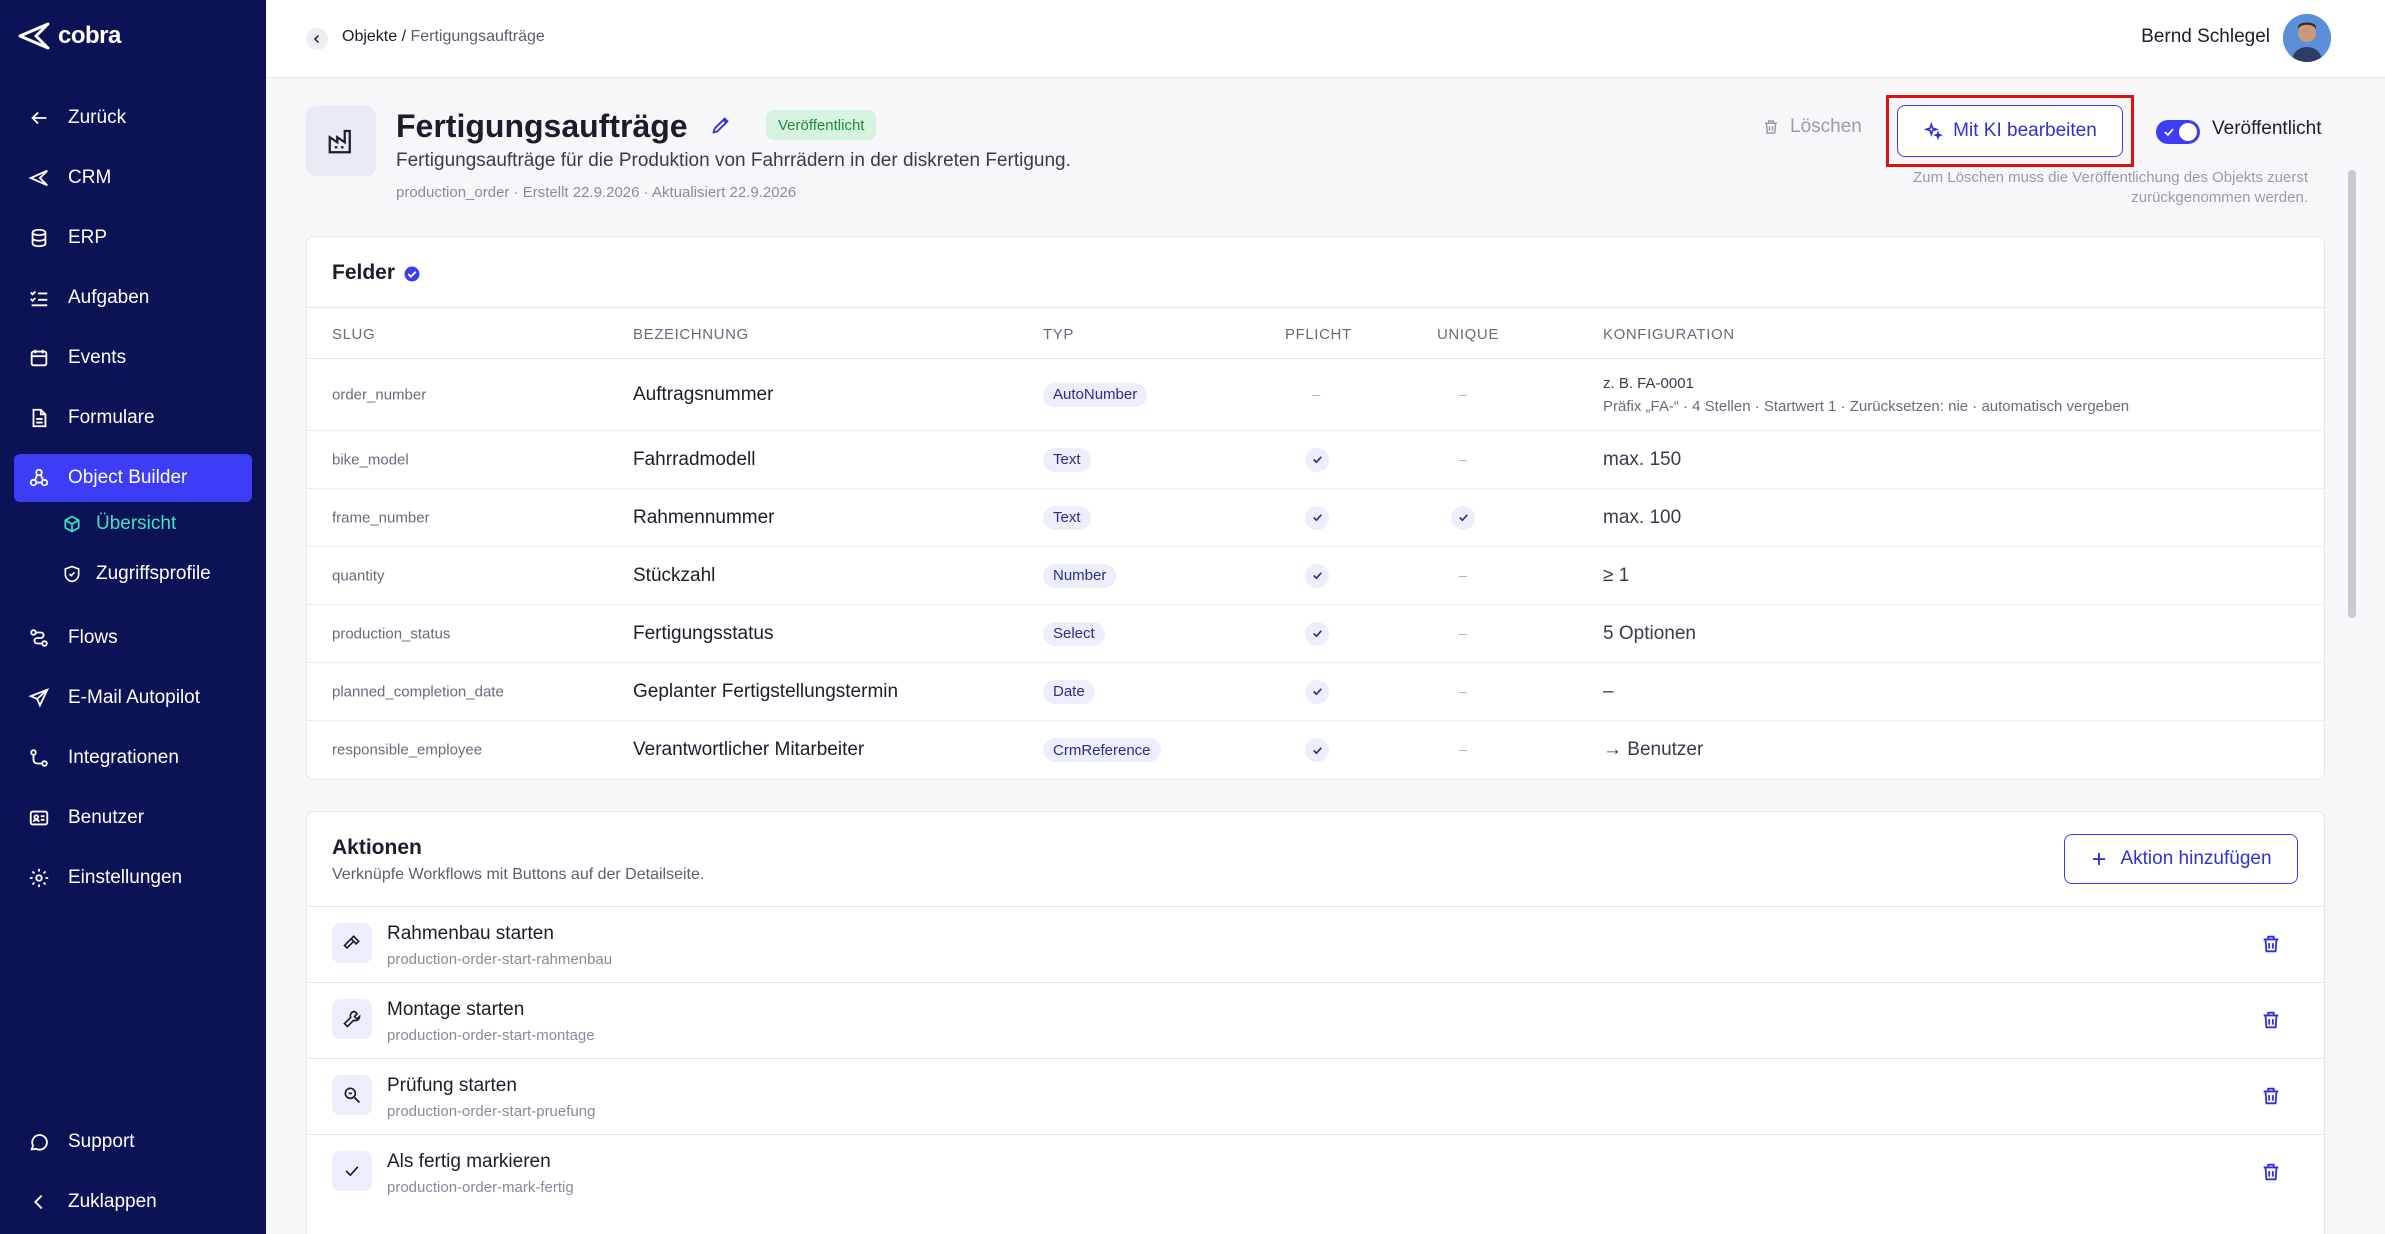 The height and width of the screenshot is (1234, 2385). Describe the element at coordinates (39, 638) in the screenshot. I see `flows-icon` at that location.